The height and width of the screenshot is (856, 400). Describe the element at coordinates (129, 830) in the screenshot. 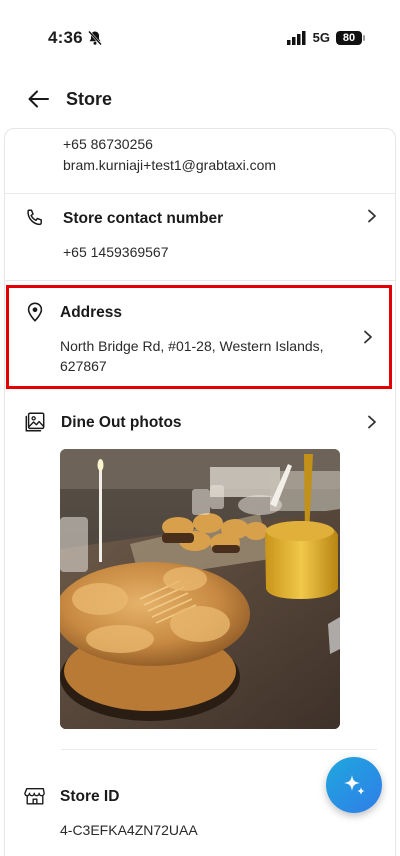

I see `store-id-value: 4-C3EFKA4ZN72UAA` at that location.